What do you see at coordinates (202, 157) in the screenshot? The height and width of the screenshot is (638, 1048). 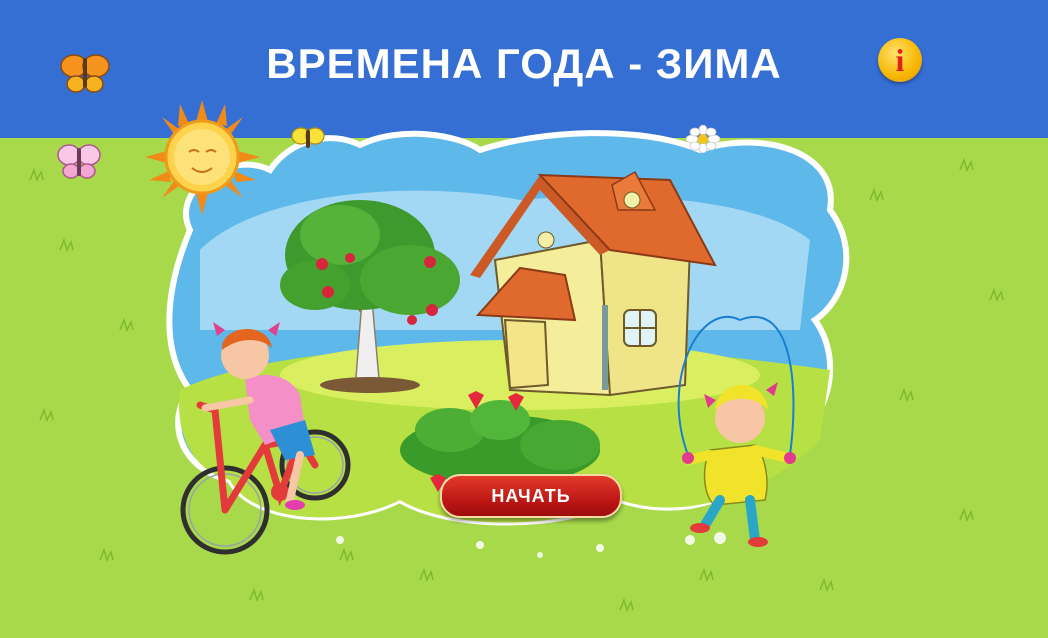 I see `sun-icon` at bounding box center [202, 157].